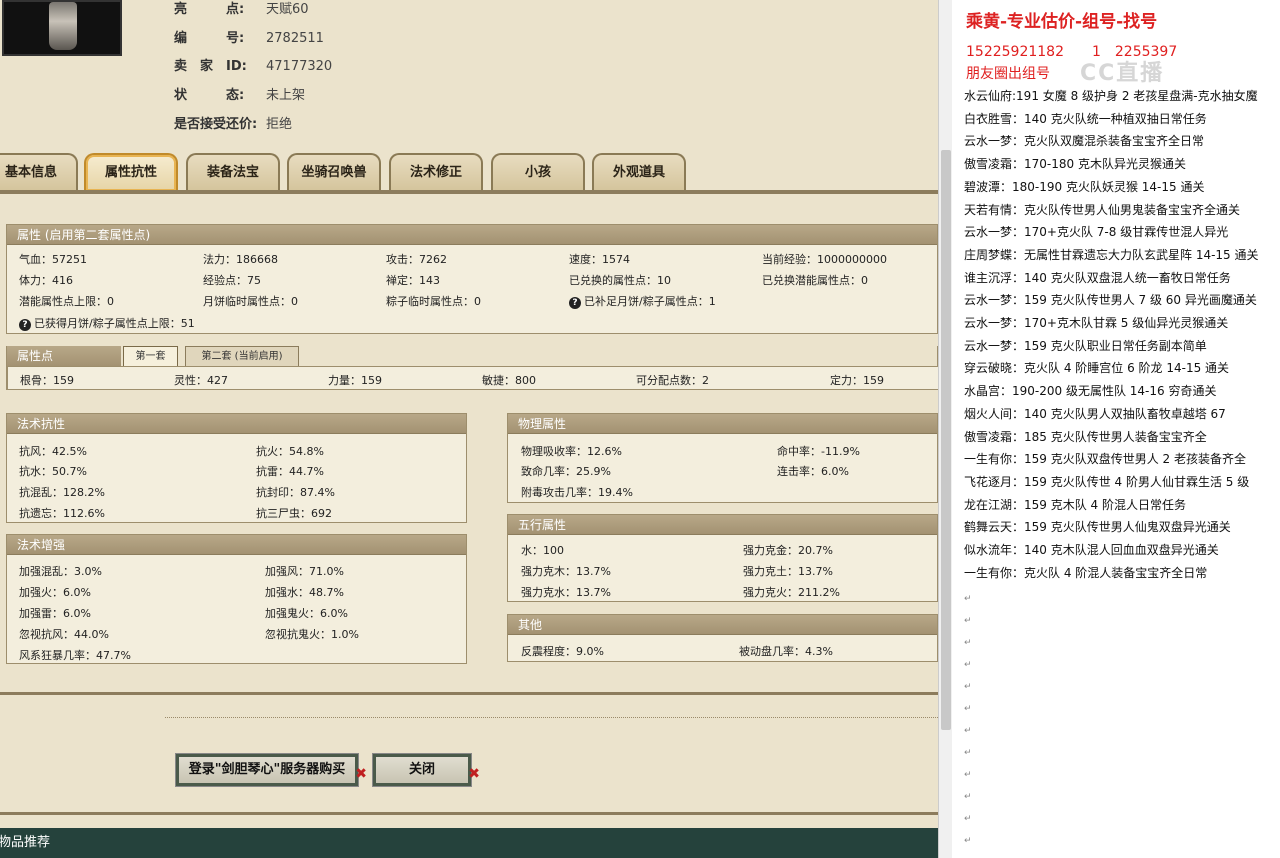 Image resolution: width=1280 pixels, height=858 pixels. Describe the element at coordinates (1084, 141) in the screenshot. I see `doc-line: 云水一梦：克火队双魔混杀装备宝宝齐全日常` at that location.